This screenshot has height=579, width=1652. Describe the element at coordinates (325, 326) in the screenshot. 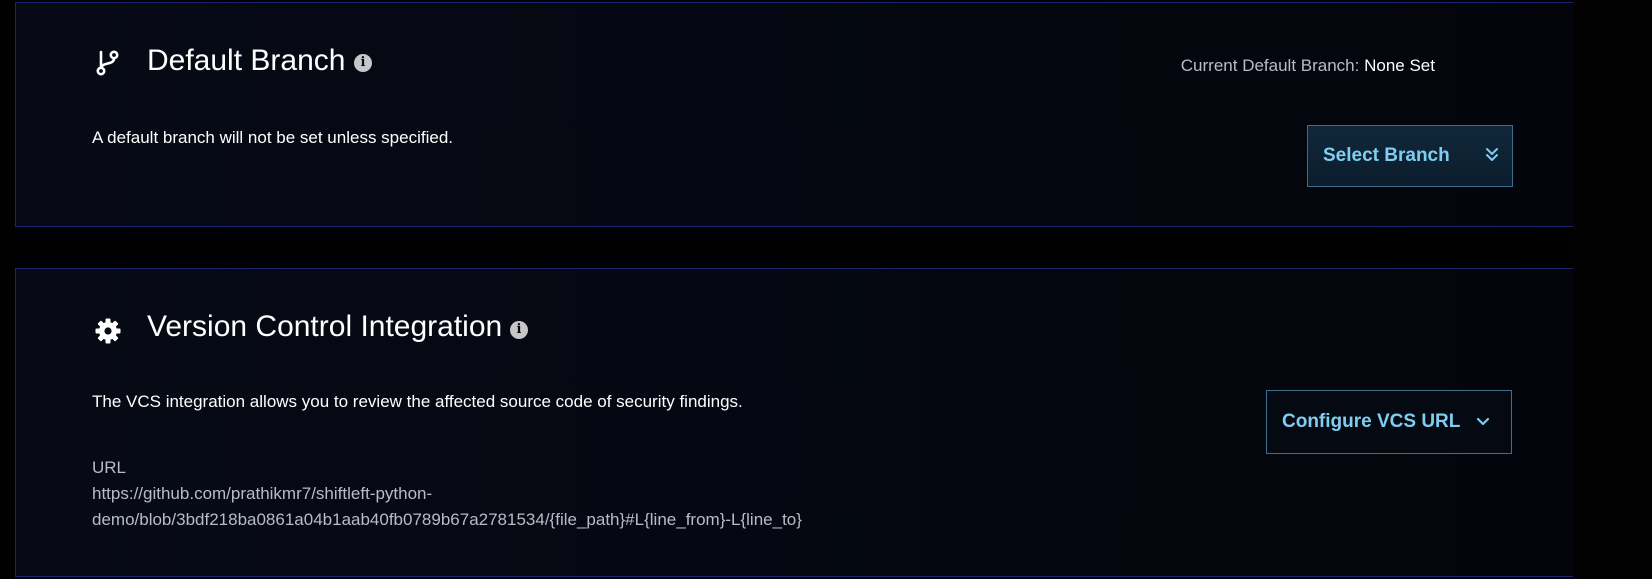

I see `vcs-integration-title: Version Control Integration` at that location.